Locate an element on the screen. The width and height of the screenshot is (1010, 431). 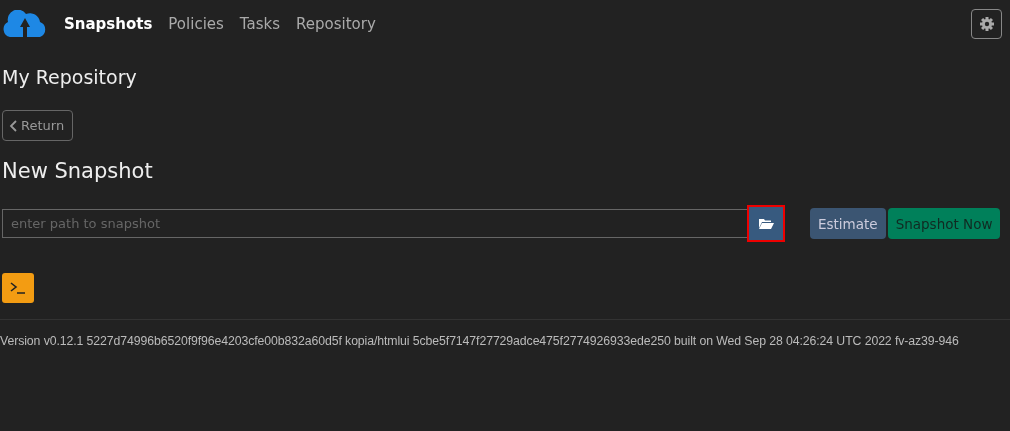
cloud-logo is located at coordinates (25, 24).